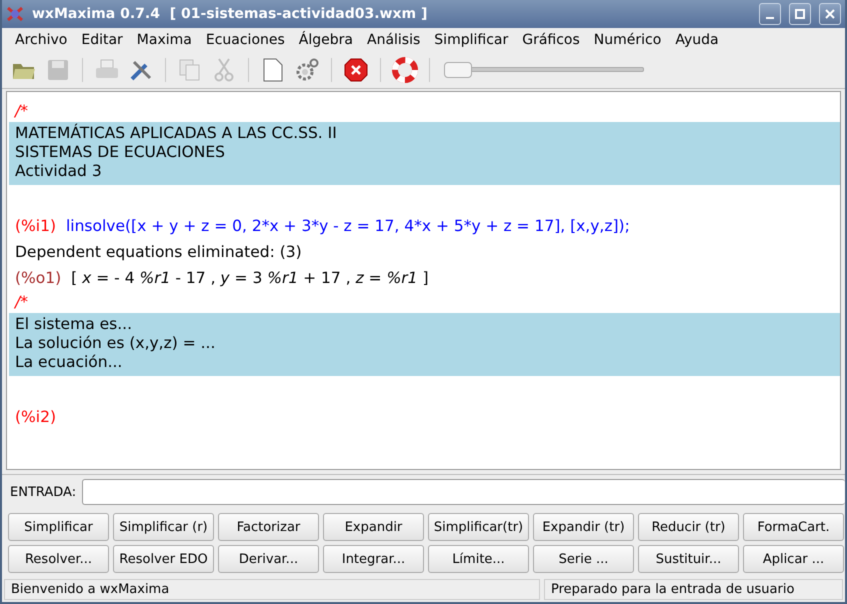 This screenshot has height=604, width=847. I want to click on app-icon, so click(15, 14).